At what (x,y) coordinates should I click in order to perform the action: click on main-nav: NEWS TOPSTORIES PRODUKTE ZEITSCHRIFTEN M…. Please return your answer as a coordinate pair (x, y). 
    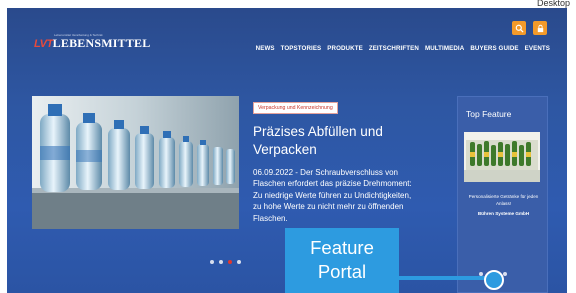
    Looking at the image, I should click on (403, 48).